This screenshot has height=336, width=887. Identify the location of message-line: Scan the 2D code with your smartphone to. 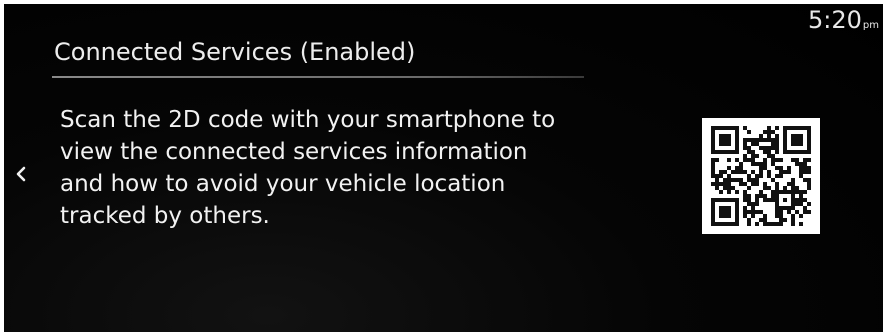
(308, 120).